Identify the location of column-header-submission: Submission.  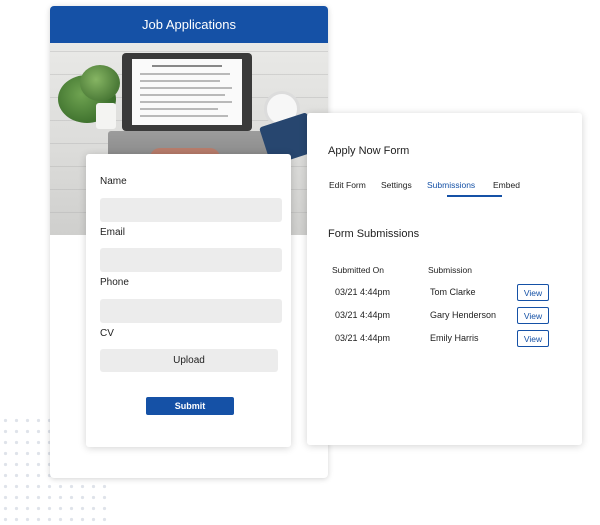
(450, 270).